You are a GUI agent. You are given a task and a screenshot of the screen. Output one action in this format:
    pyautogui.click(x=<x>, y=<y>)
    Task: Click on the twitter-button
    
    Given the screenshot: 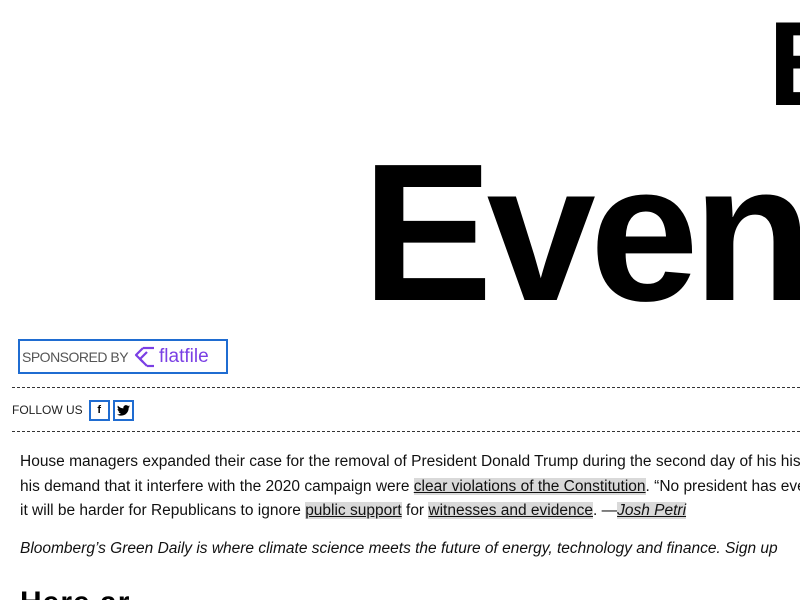 What is the action you would take?
    pyautogui.click(x=123, y=410)
    